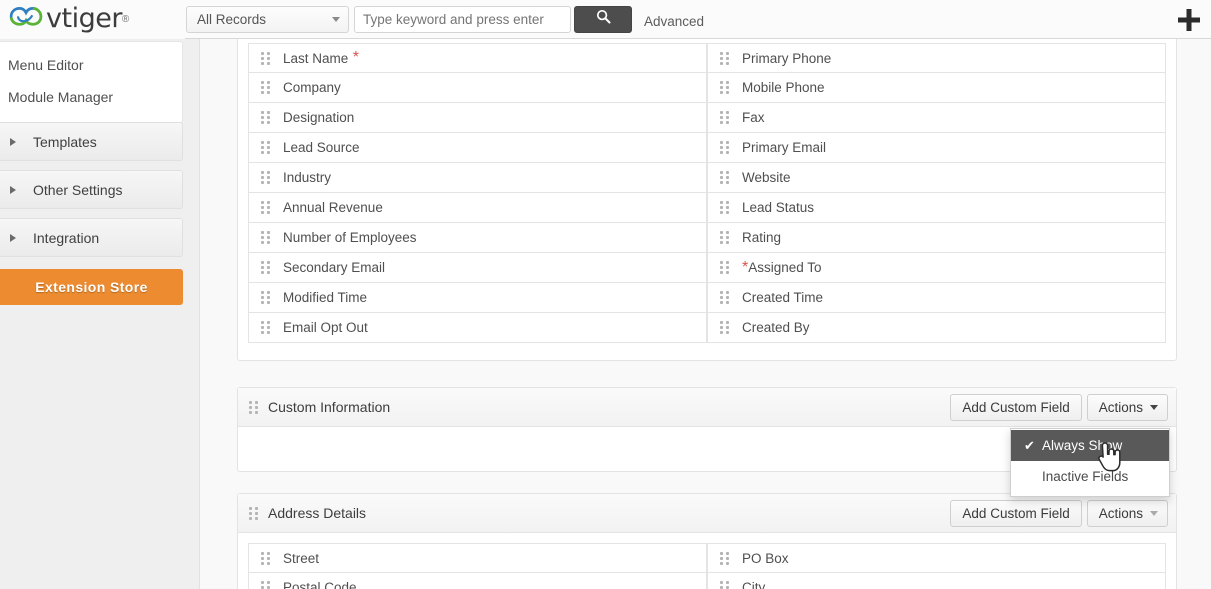 The width and height of the screenshot is (1211, 589). I want to click on field-row: * Assigned To, so click(936, 268).